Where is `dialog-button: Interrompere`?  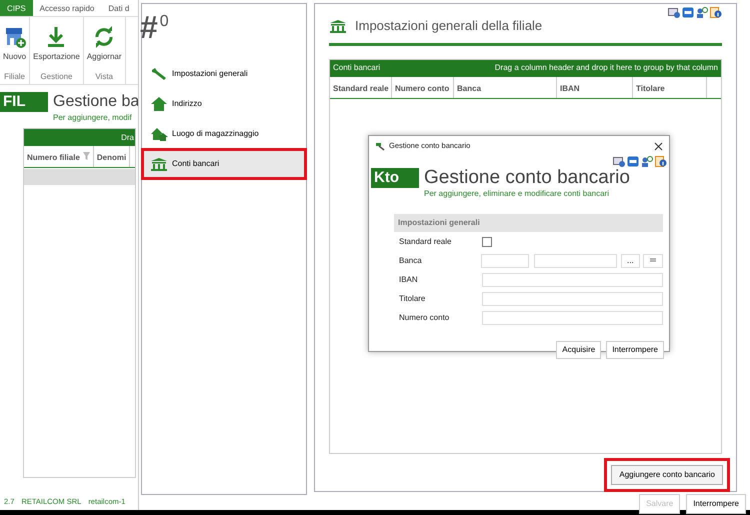 dialog-button: Interrompere is located at coordinates (635, 350).